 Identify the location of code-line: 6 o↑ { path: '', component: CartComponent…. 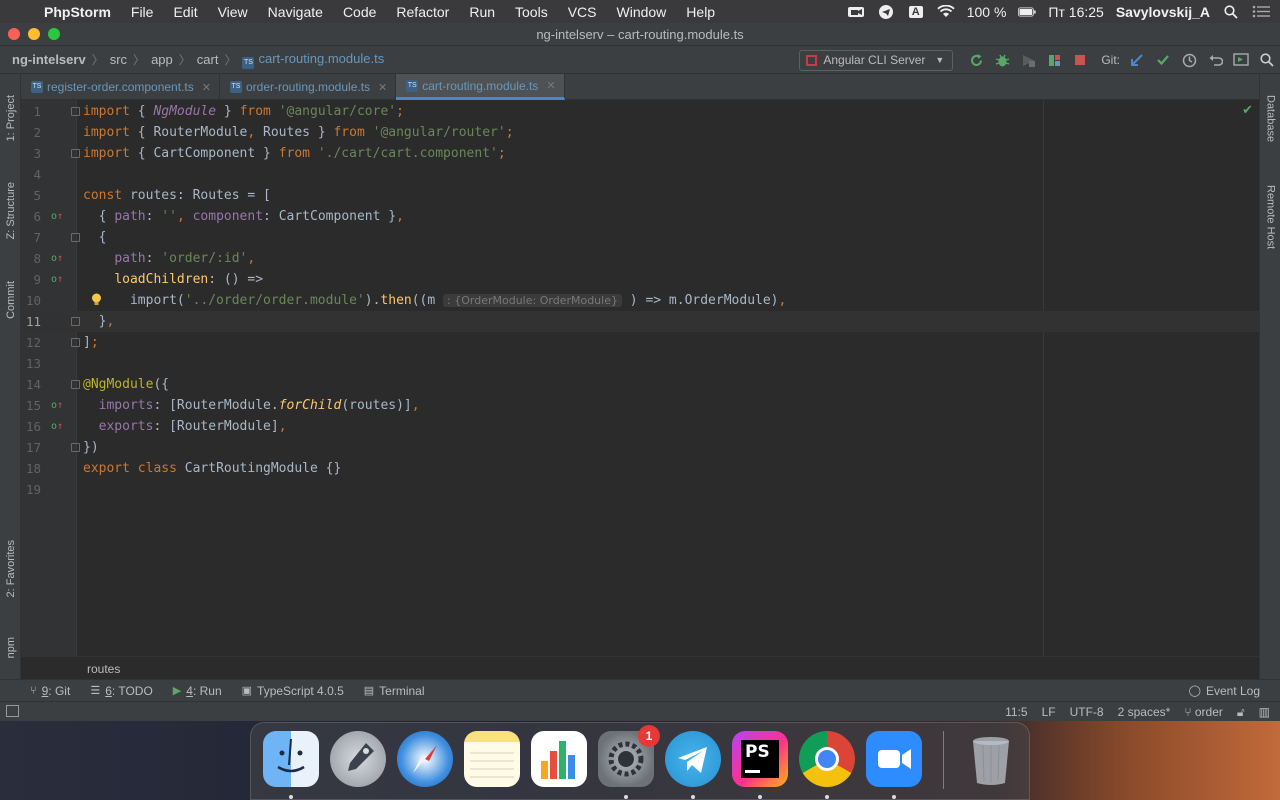
(640, 216).